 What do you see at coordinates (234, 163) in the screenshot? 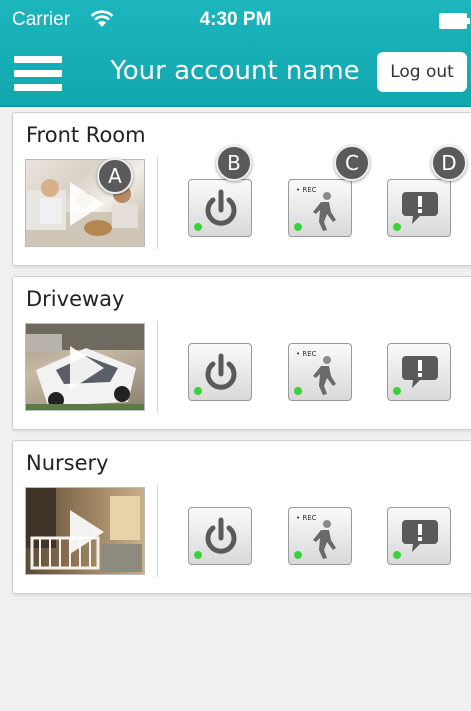
I see `annotation-badge-b: B` at bounding box center [234, 163].